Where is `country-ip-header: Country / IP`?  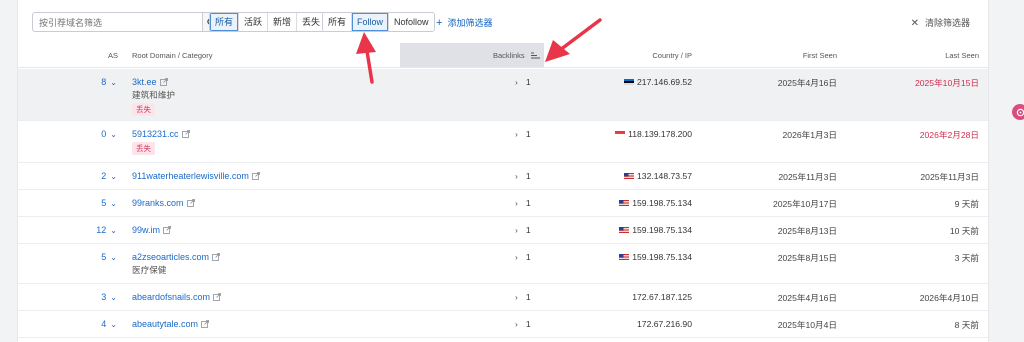
country-ip-header: Country / IP is located at coordinates (672, 55).